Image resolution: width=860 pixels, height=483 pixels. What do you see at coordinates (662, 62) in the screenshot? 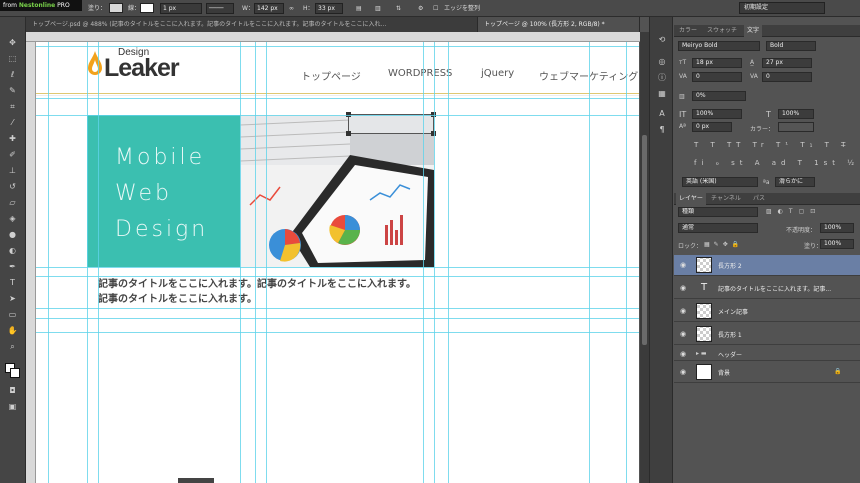
I see `adjustments-icon: ◎` at bounding box center [662, 62].